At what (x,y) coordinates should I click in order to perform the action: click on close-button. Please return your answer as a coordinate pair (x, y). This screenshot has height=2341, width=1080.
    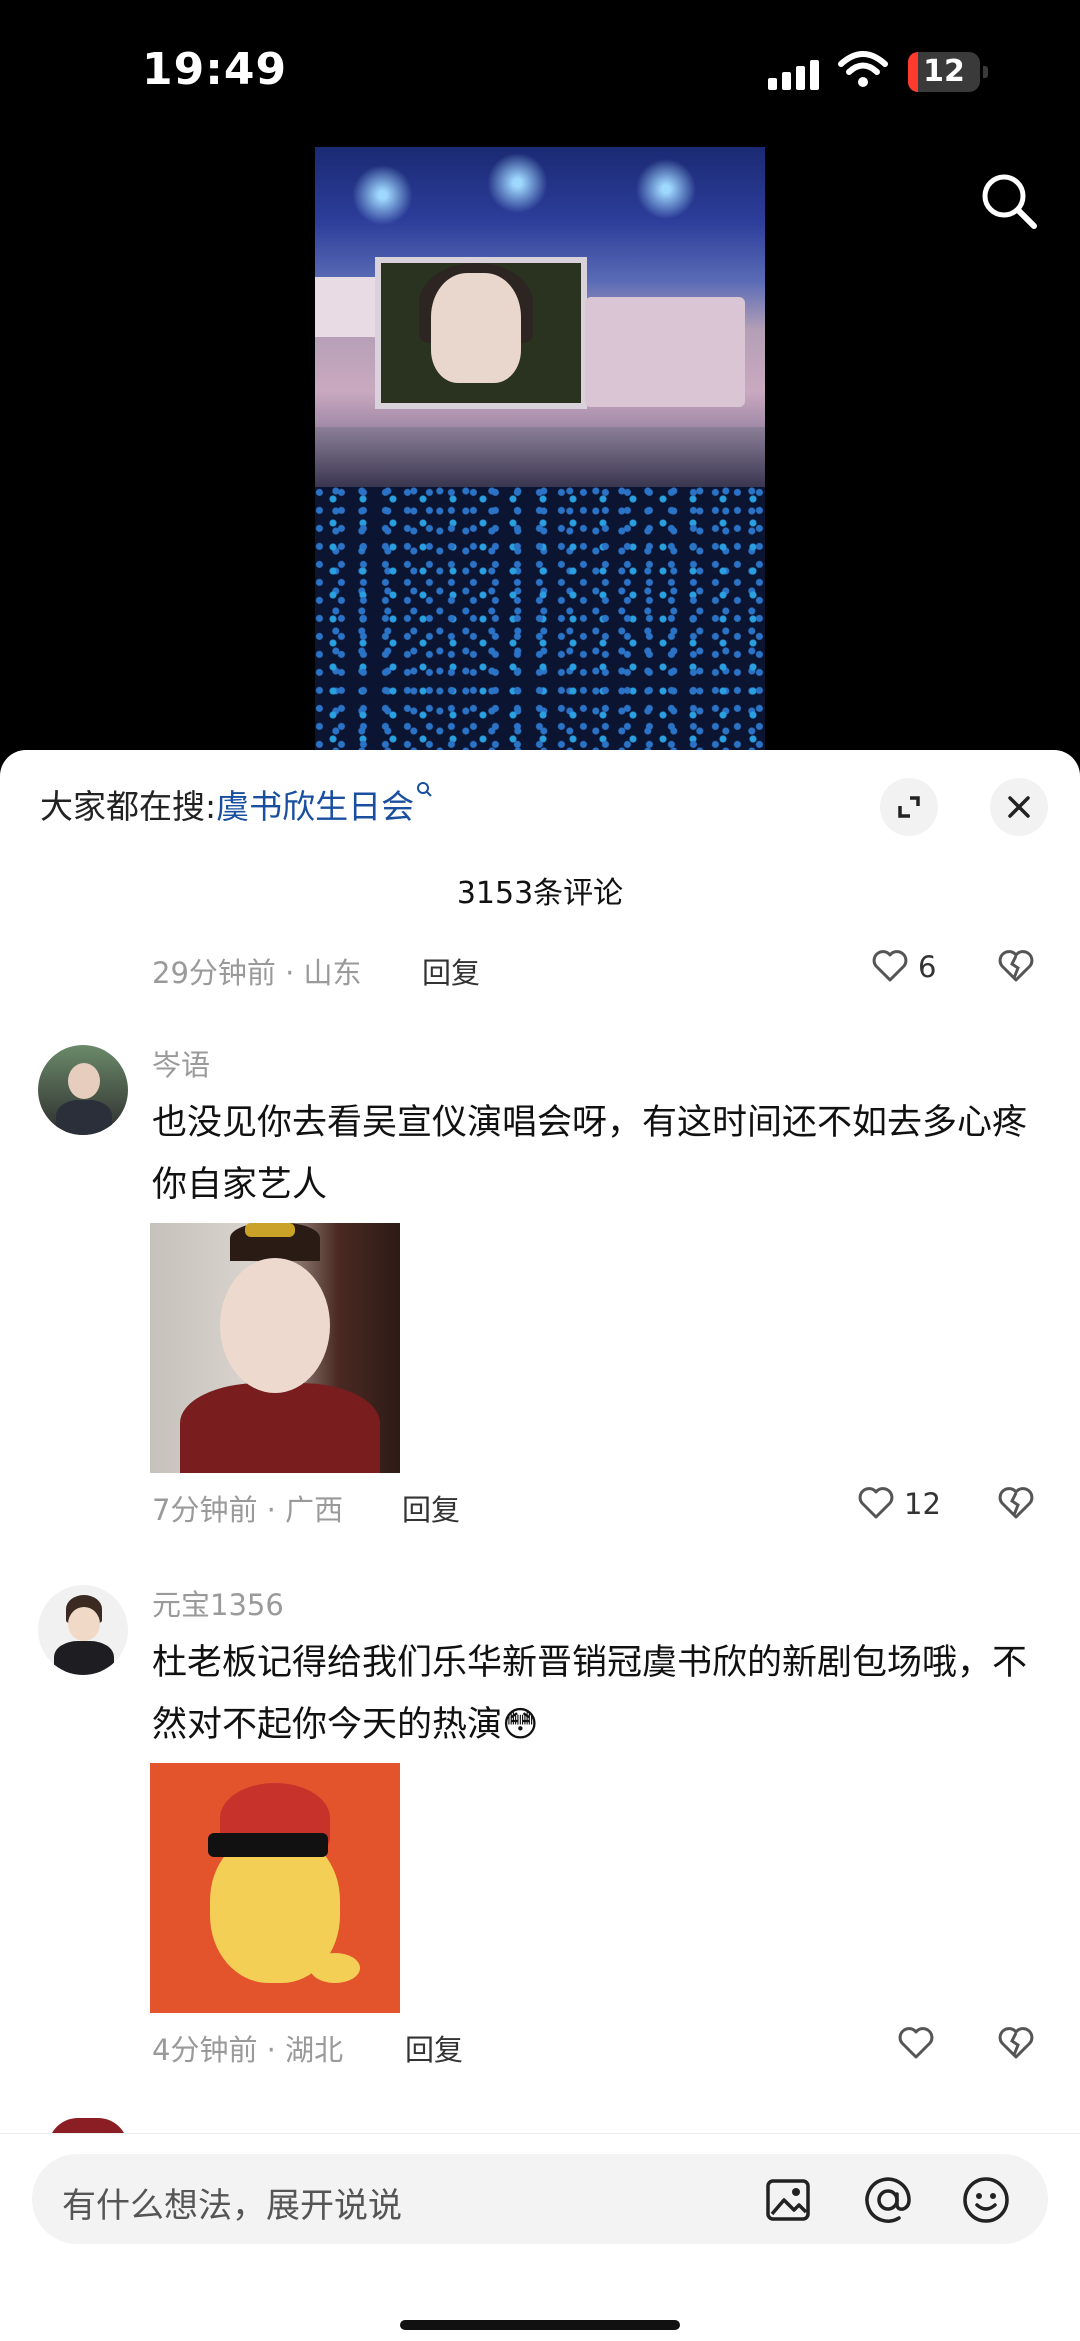
    Looking at the image, I should click on (1019, 807).